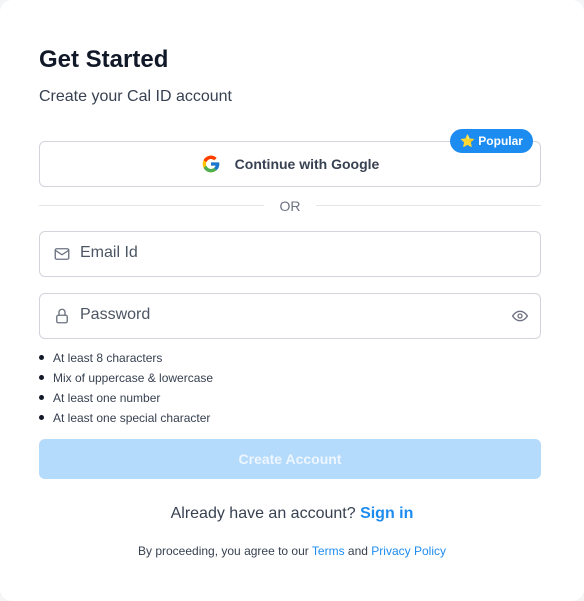  I want to click on sign-in-link: Sign in, so click(386, 513).